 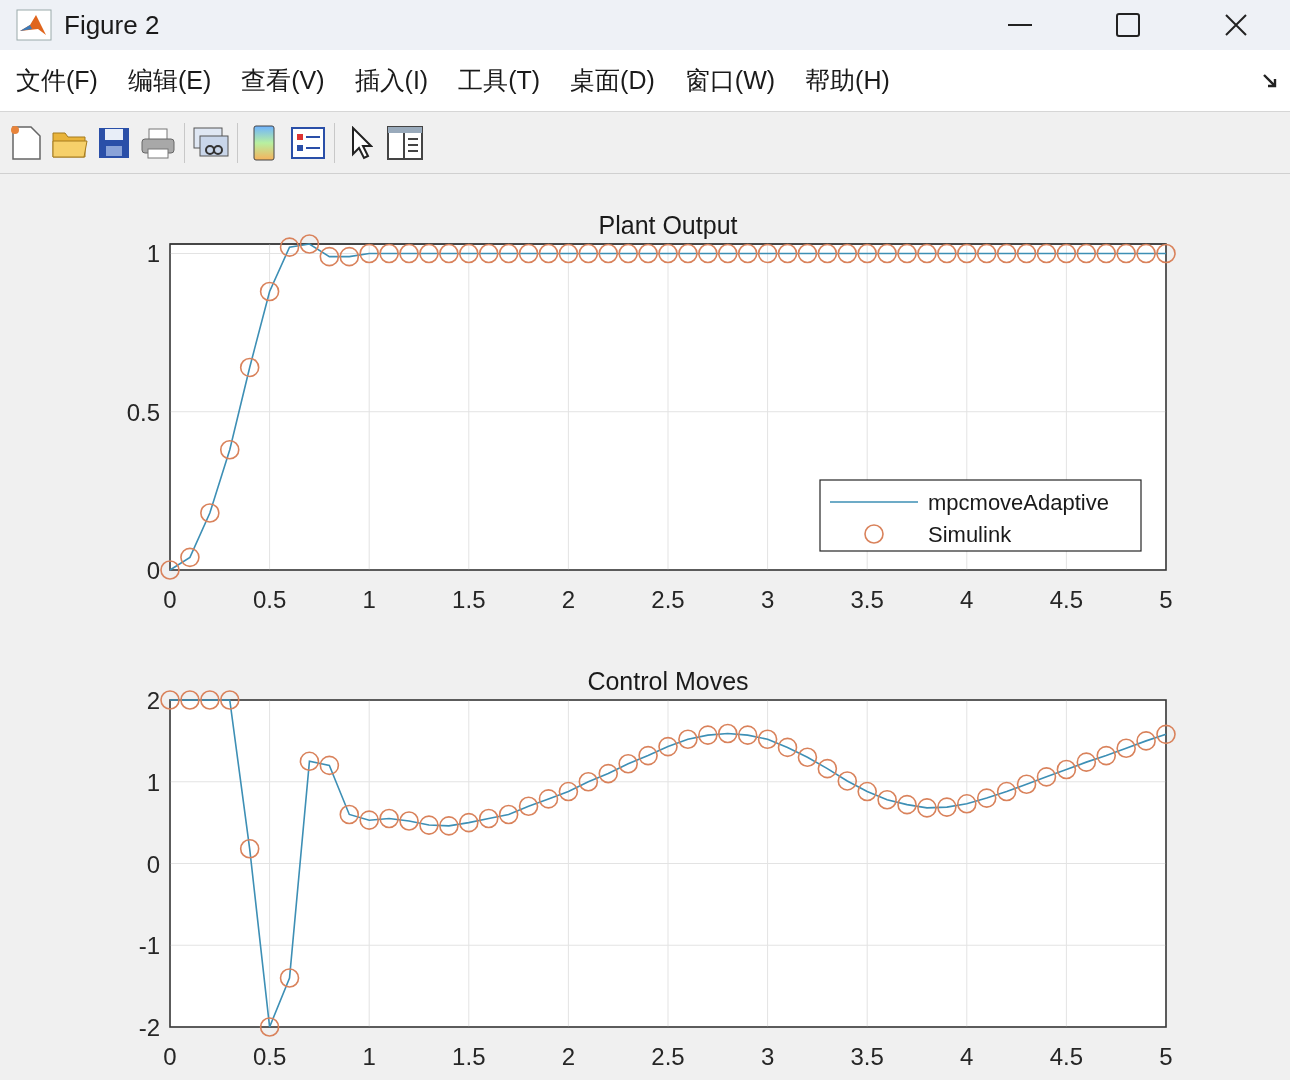 I want to click on chart-title: Control Moves, so click(x=668, y=681).